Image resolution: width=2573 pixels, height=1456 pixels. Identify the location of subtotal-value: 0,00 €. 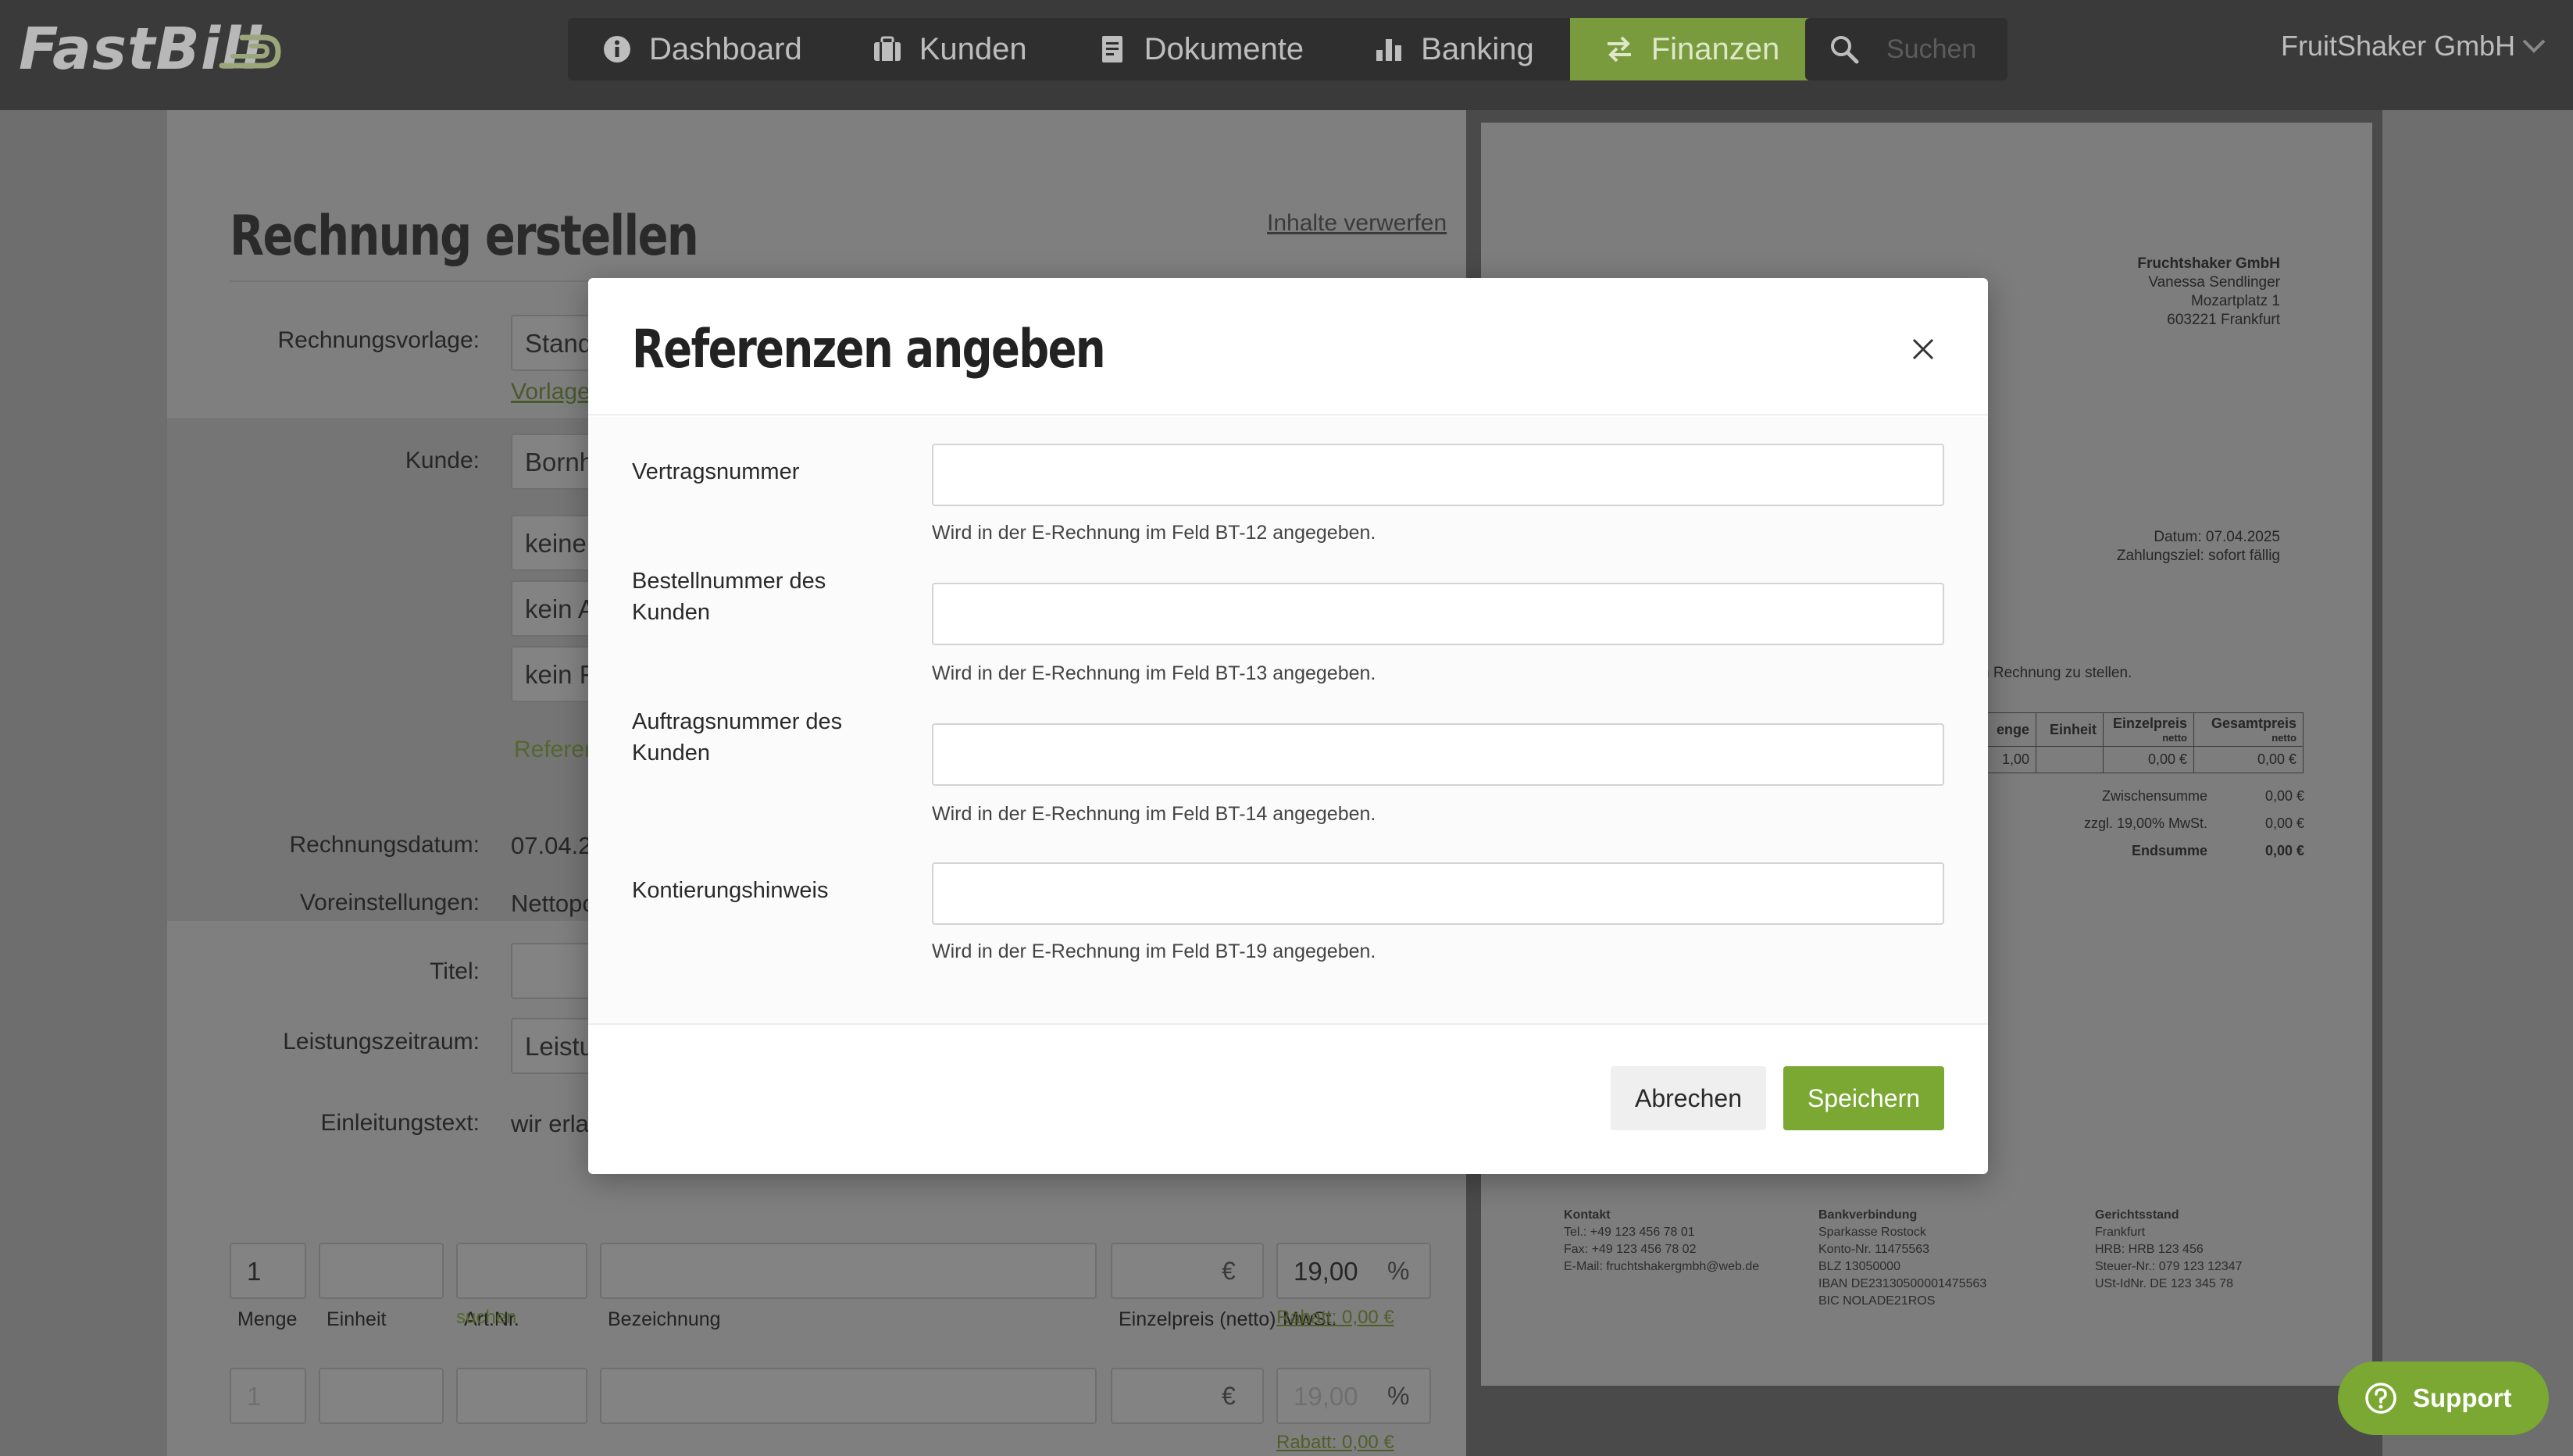
(2284, 796).